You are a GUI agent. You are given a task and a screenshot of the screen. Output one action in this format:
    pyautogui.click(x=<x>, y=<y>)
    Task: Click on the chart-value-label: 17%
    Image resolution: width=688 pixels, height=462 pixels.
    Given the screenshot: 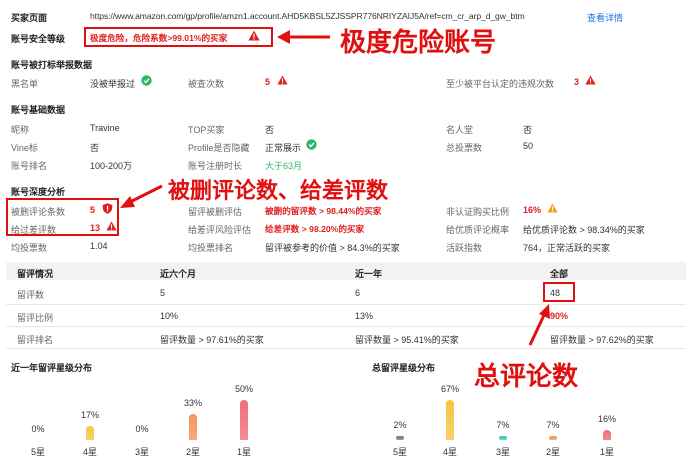 What is the action you would take?
    pyautogui.click(x=89, y=415)
    